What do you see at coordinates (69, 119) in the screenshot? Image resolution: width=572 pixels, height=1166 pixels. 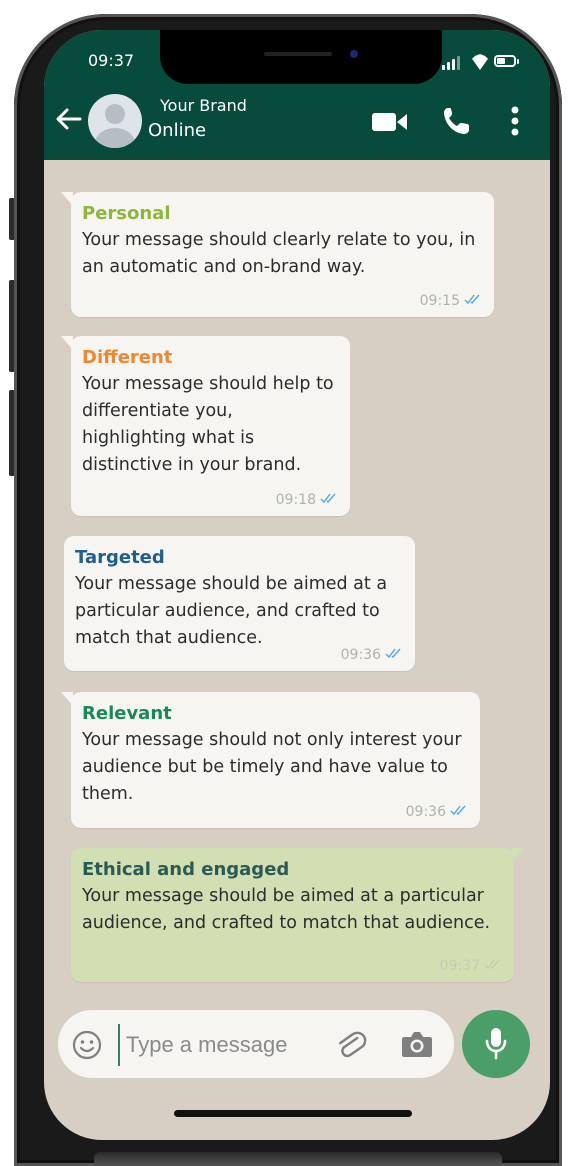 I see `back-arrow-icon` at bounding box center [69, 119].